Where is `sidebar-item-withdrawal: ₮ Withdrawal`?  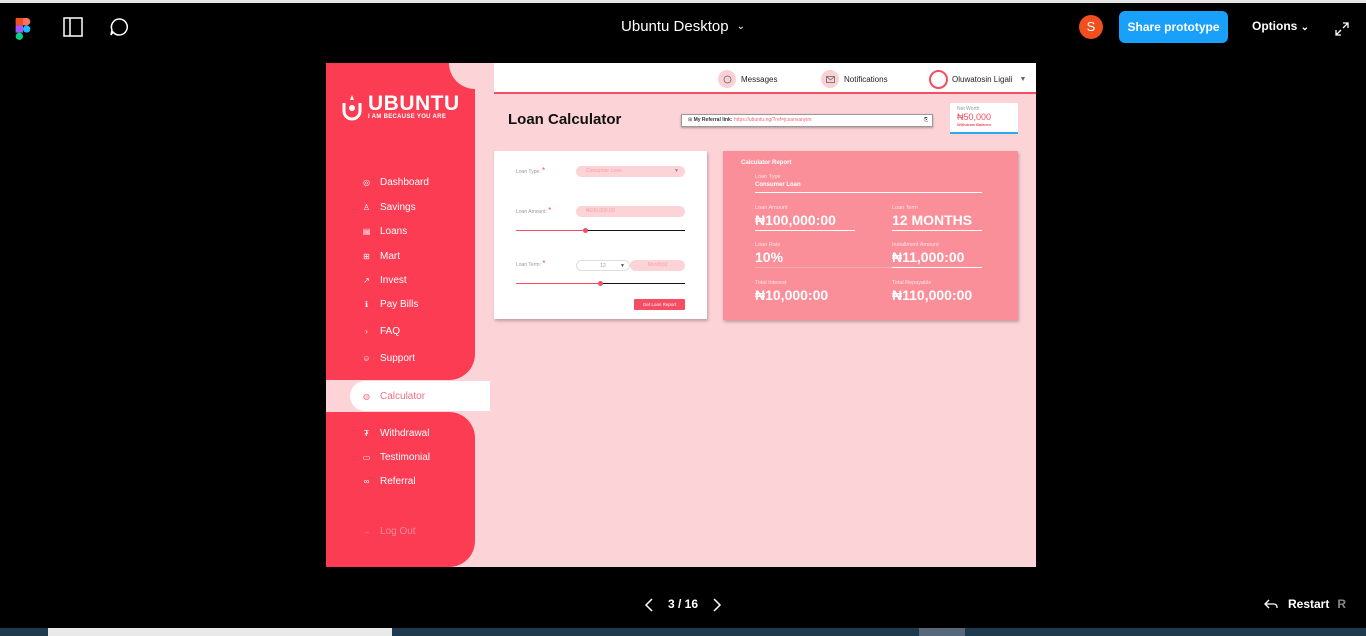 sidebar-item-withdrawal: ₮ Withdrawal is located at coordinates (395, 433).